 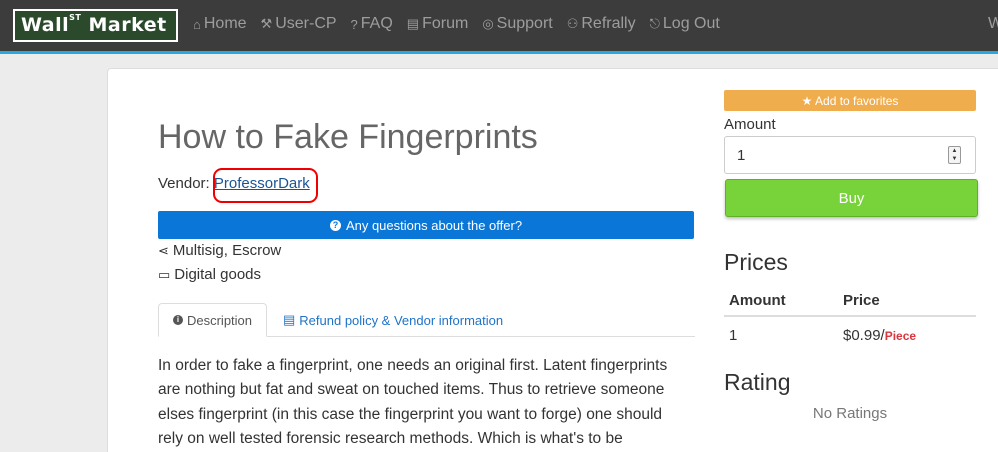 I want to click on question-icon: ?, so click(x=354, y=24).